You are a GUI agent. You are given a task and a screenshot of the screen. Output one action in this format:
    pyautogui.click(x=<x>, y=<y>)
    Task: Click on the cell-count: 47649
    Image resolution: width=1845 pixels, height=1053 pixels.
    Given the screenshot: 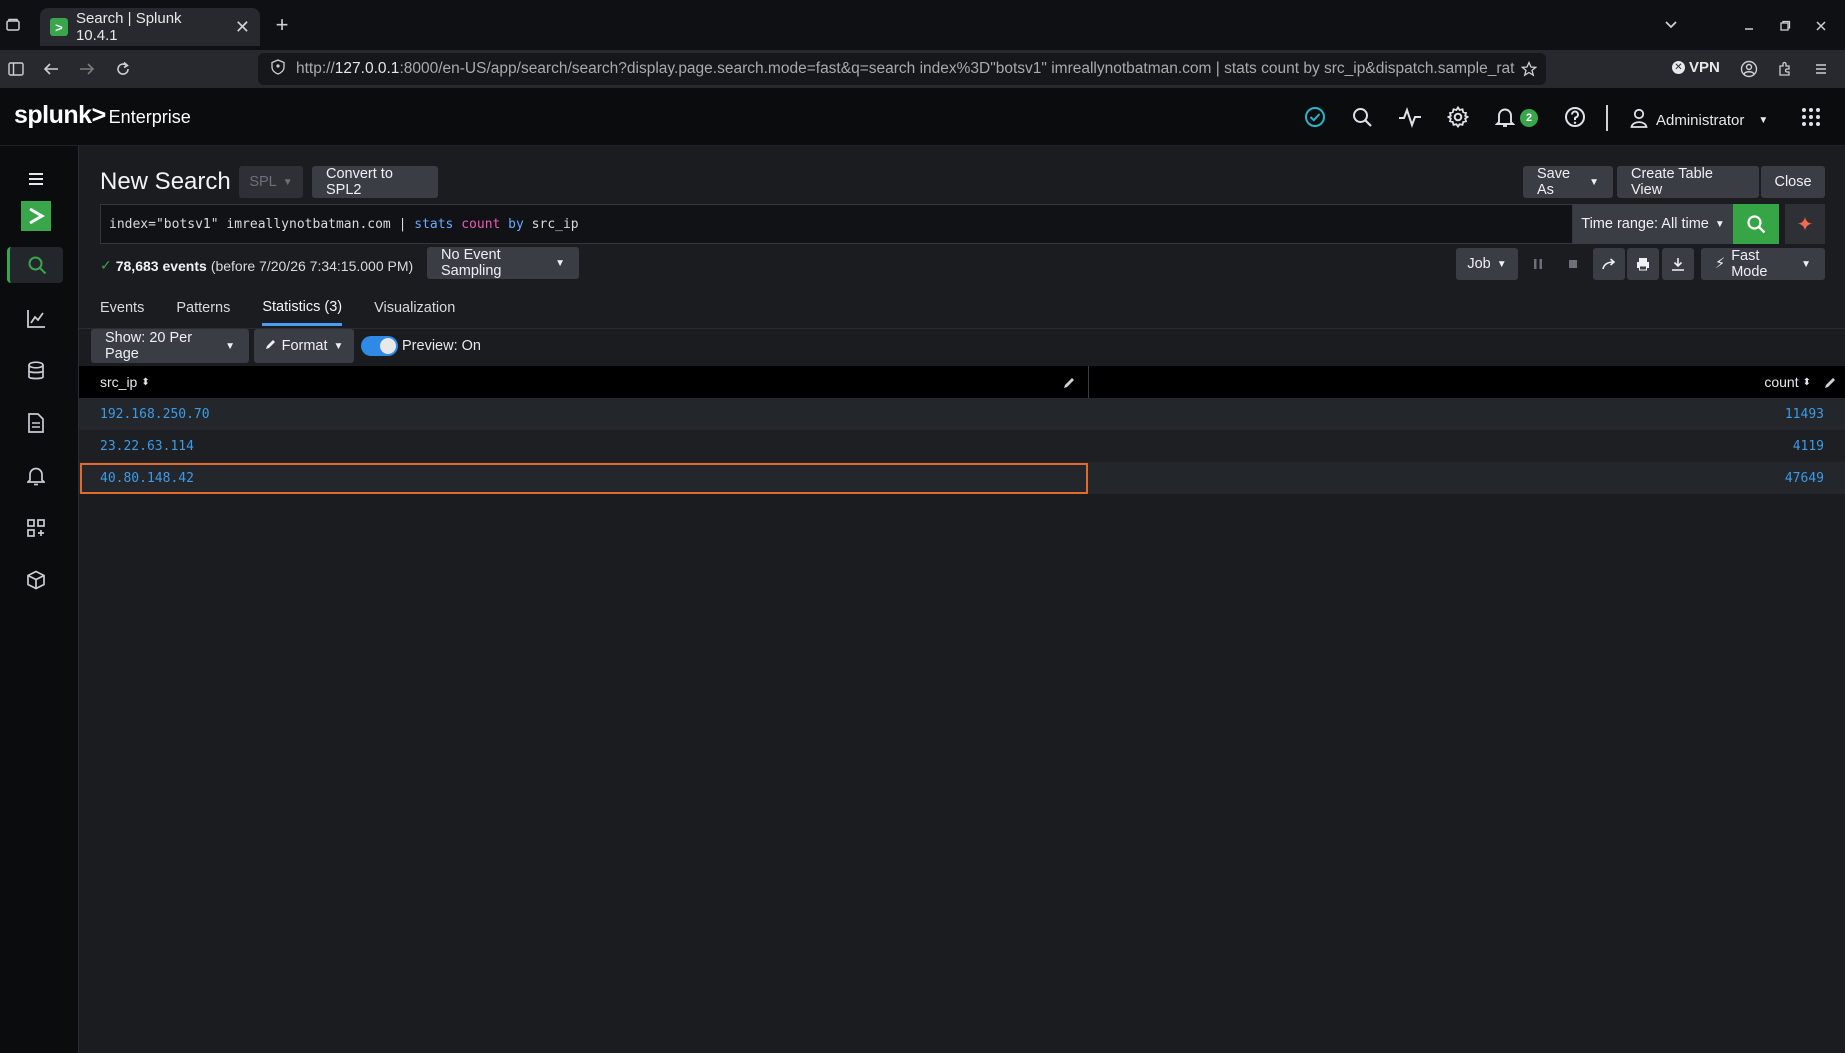 What is the action you would take?
    pyautogui.click(x=1804, y=478)
    